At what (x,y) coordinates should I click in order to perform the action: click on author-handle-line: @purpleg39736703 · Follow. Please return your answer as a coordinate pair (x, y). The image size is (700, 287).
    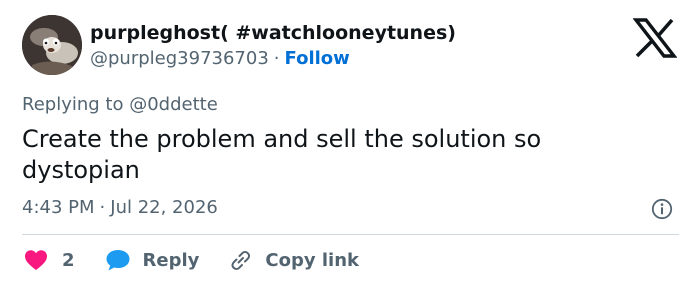
    Looking at the image, I should click on (220, 58).